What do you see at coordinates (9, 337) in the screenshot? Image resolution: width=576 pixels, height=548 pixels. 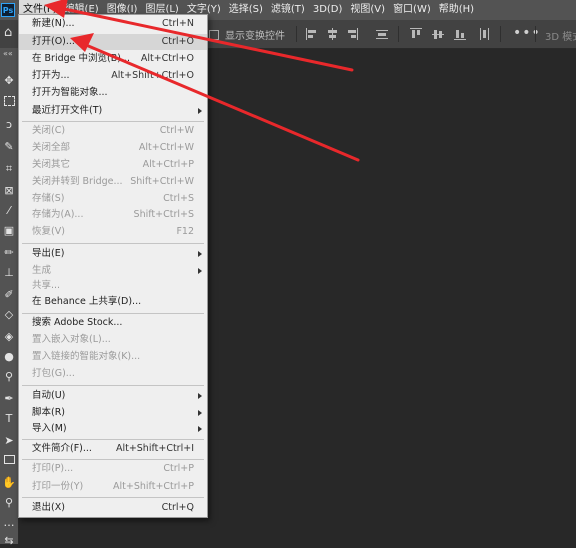 I see `paint-bucket-tool-icon: ◈` at bounding box center [9, 337].